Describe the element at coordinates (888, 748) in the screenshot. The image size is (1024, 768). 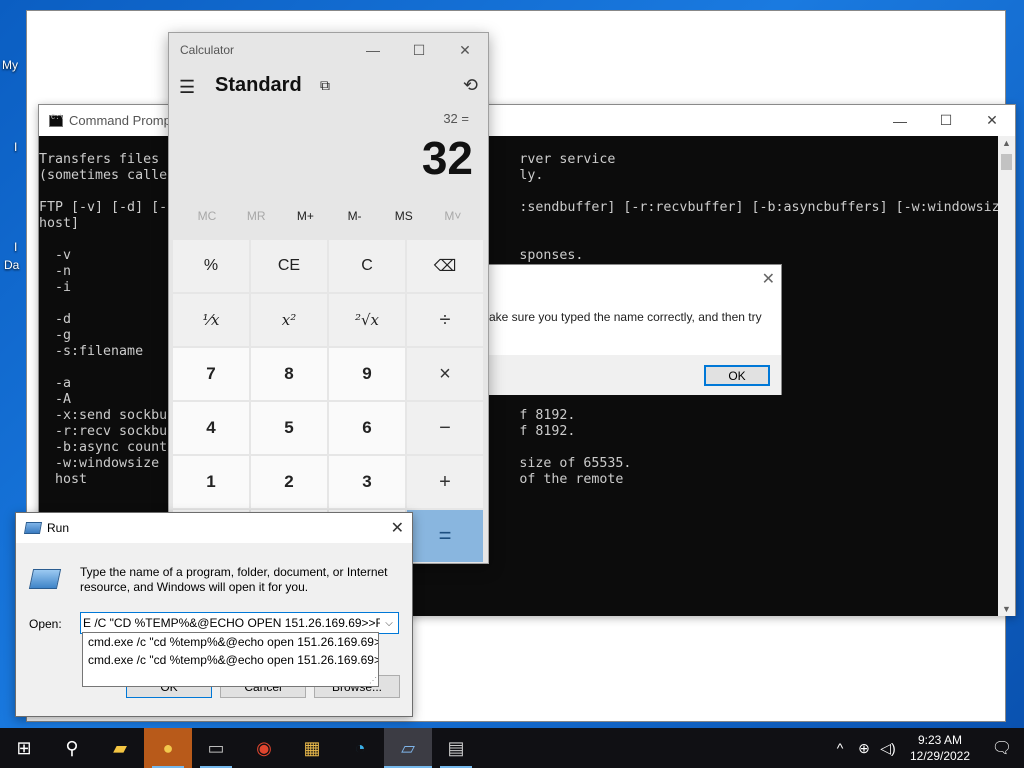
I see `volume-icon: ◁)` at that location.